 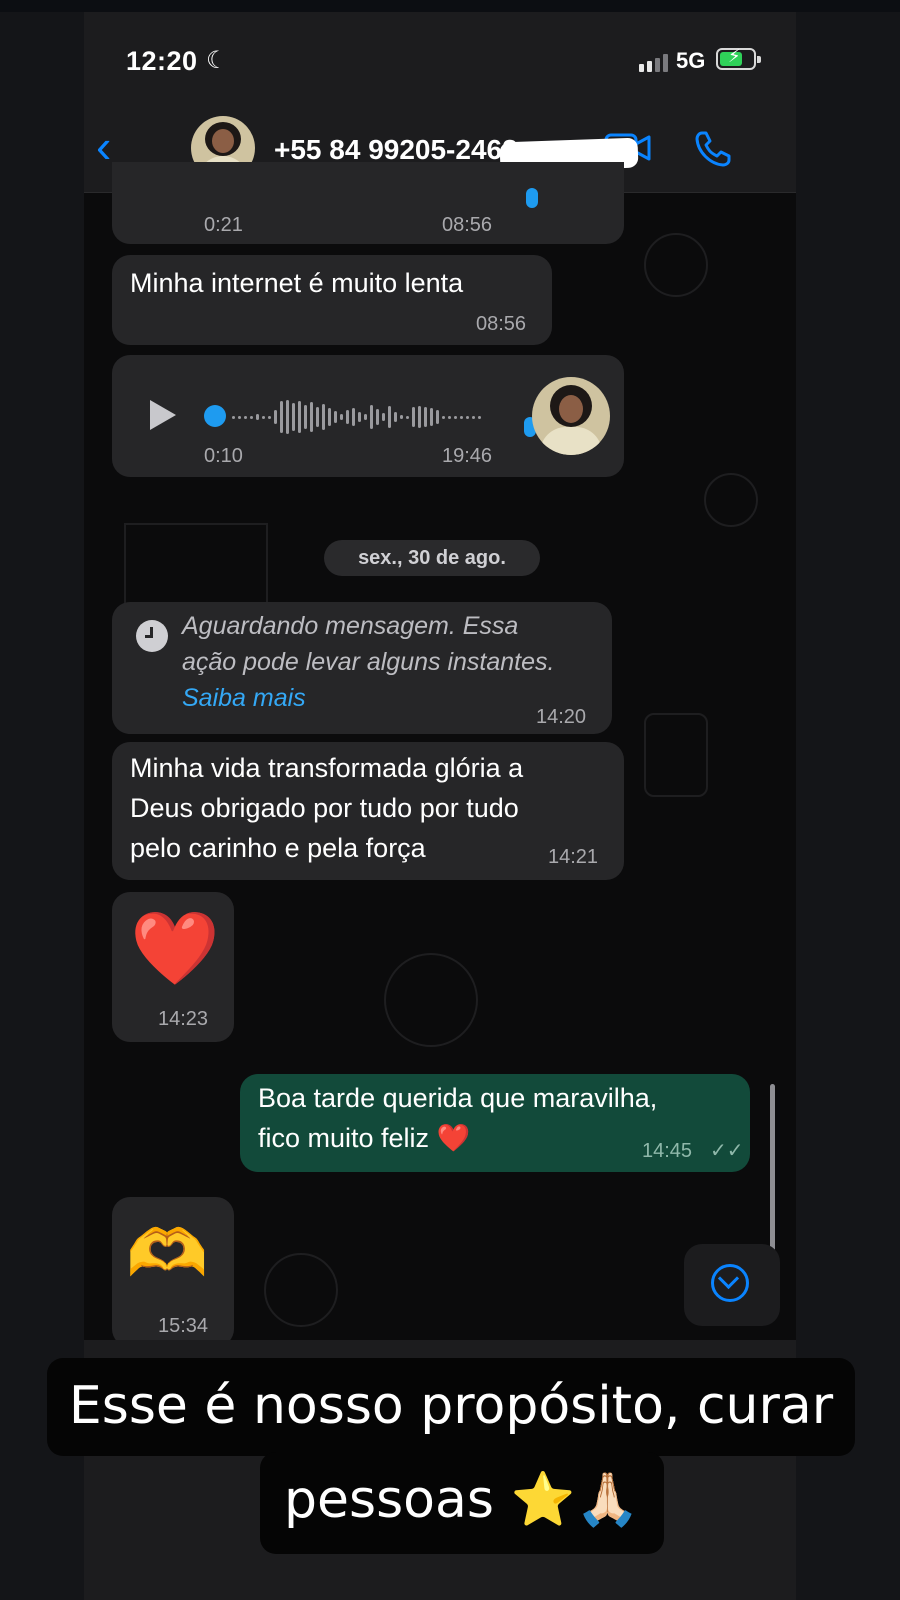 I want to click on audio-duration: 0:10, so click(x=223, y=456).